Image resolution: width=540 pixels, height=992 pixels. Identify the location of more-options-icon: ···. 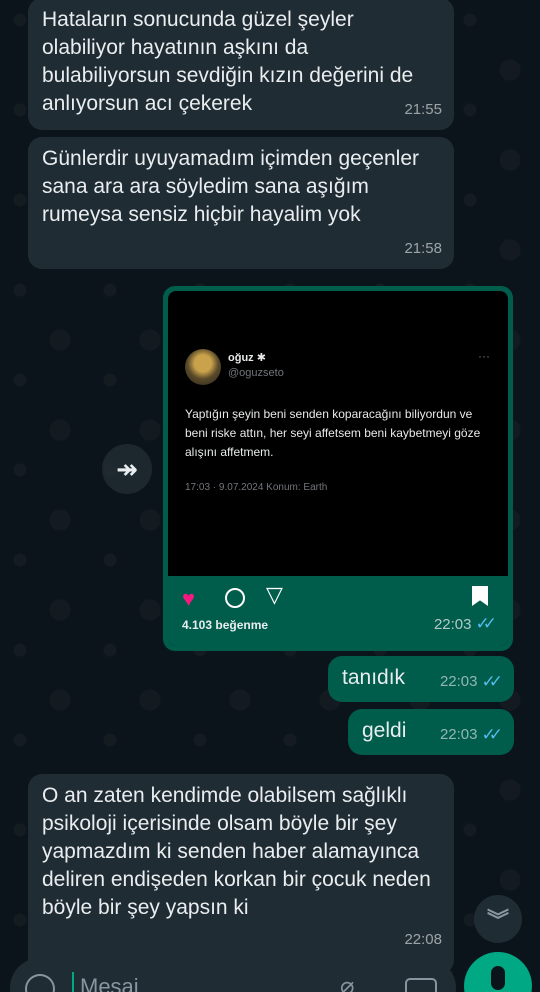
(484, 356).